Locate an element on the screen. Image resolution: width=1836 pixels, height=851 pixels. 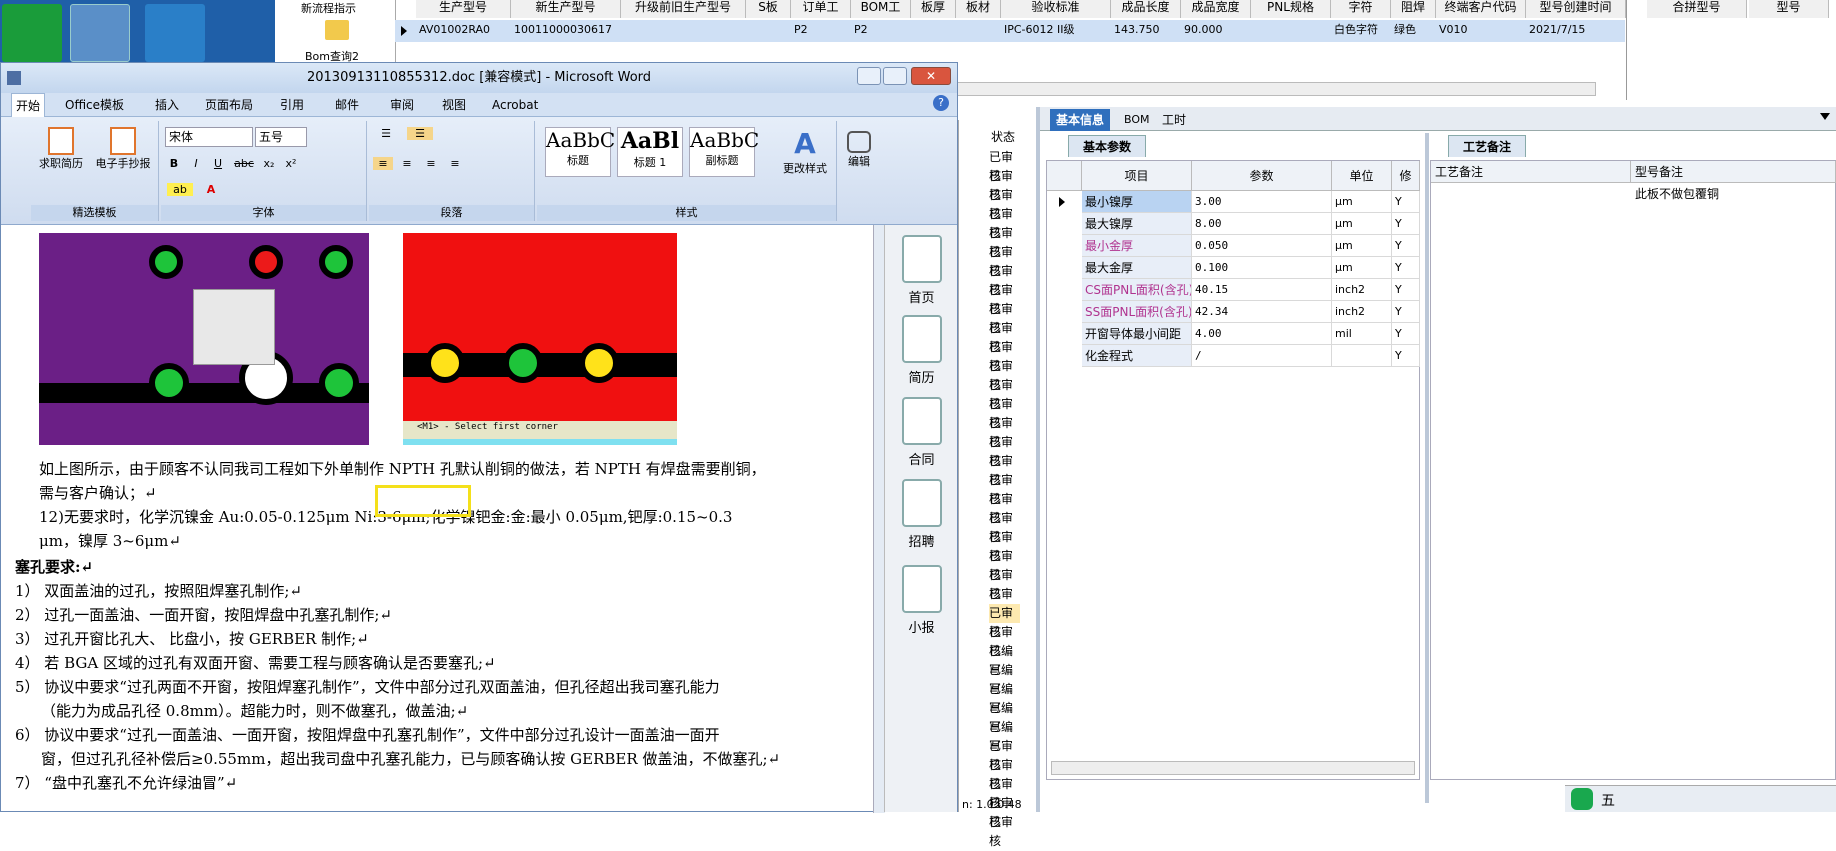
param-item: SS面PNL面积(含孔) is located at coordinates (1137, 312).